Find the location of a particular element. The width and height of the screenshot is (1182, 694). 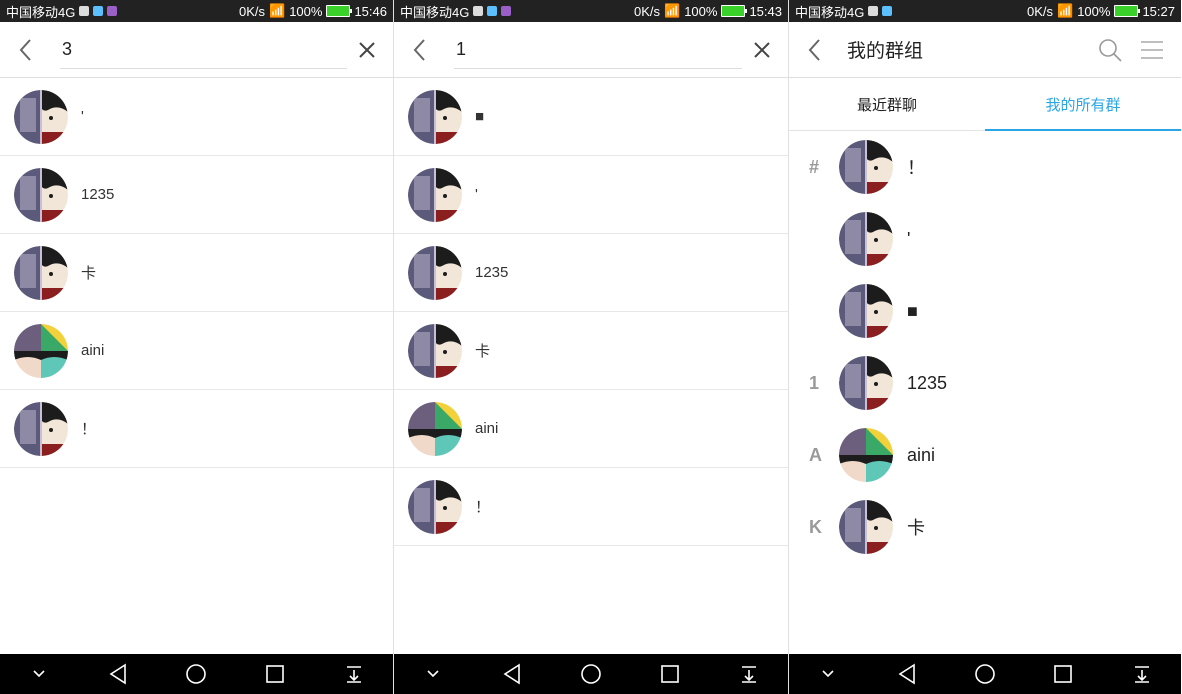

group-tabs: 最近群聊 我的所有群 is located at coordinates (985, 104).